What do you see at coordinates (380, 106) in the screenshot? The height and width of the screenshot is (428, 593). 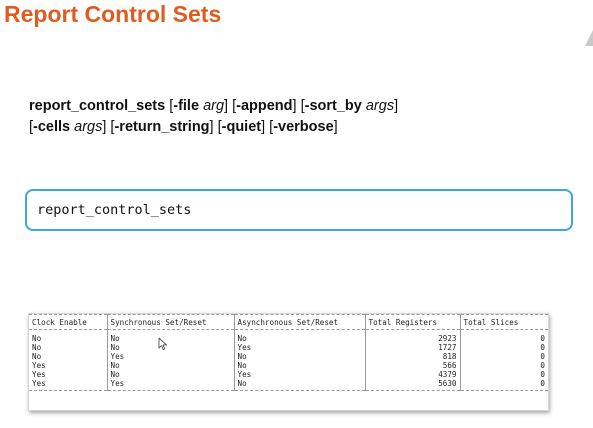 I see `syntax-arg-sort-by: args` at bounding box center [380, 106].